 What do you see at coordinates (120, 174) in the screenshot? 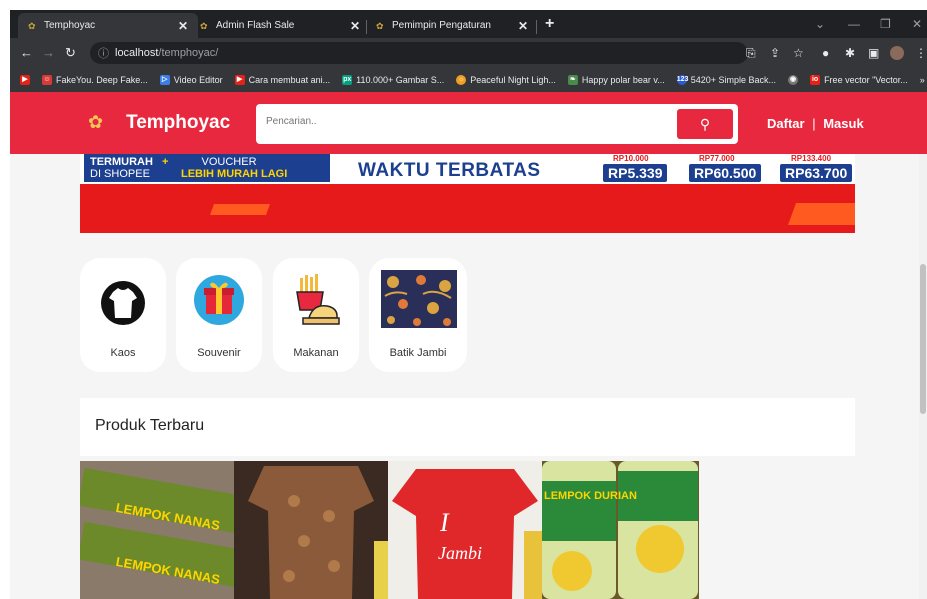
I see `promo-line2: DI SHOPEE` at bounding box center [120, 174].